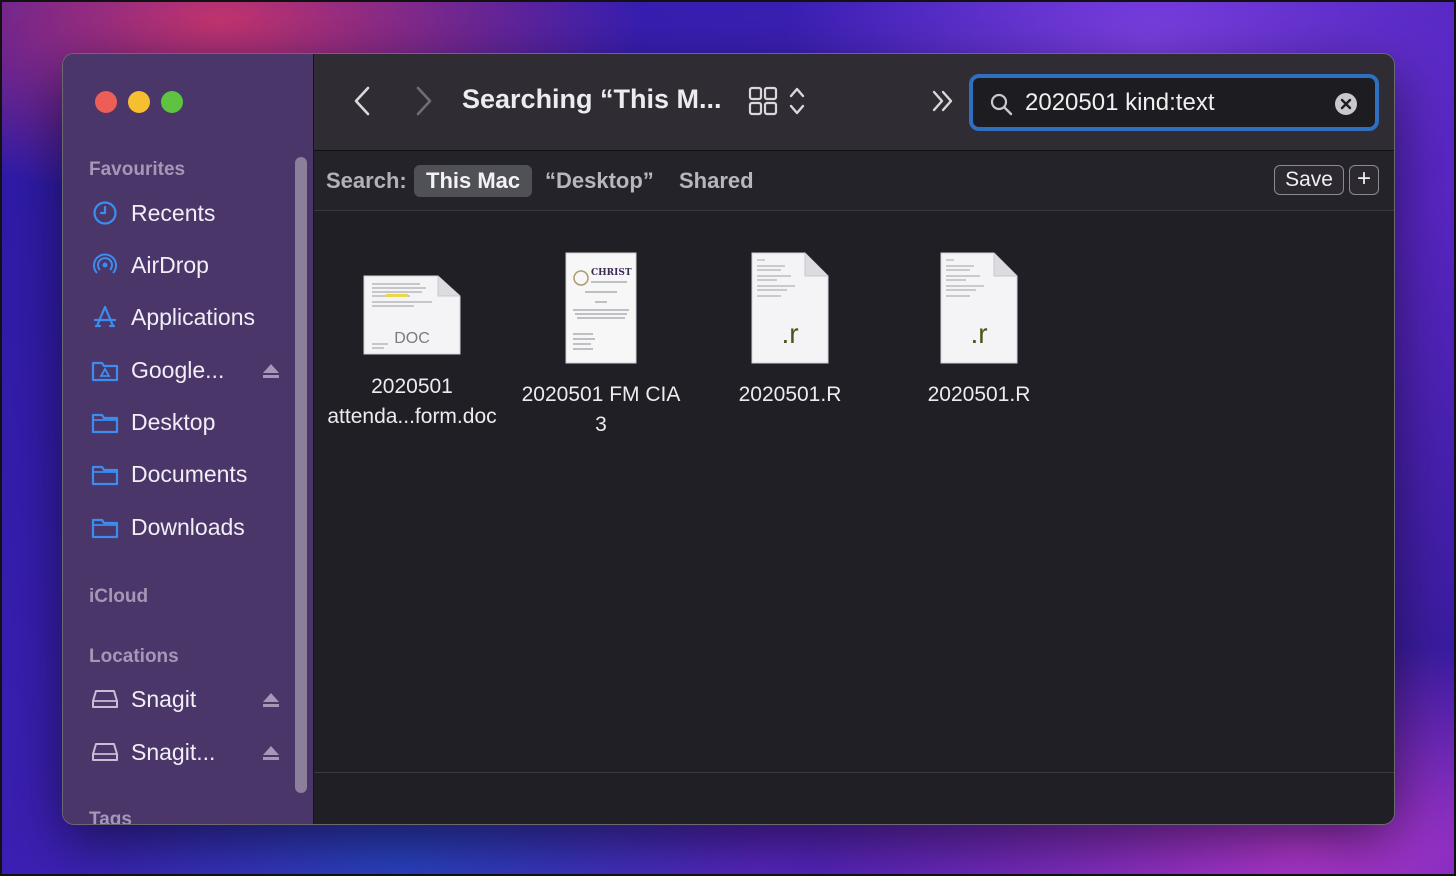 The image size is (1456, 876). I want to click on sidebar-item-airdrop: AirDrop, so click(191, 265).